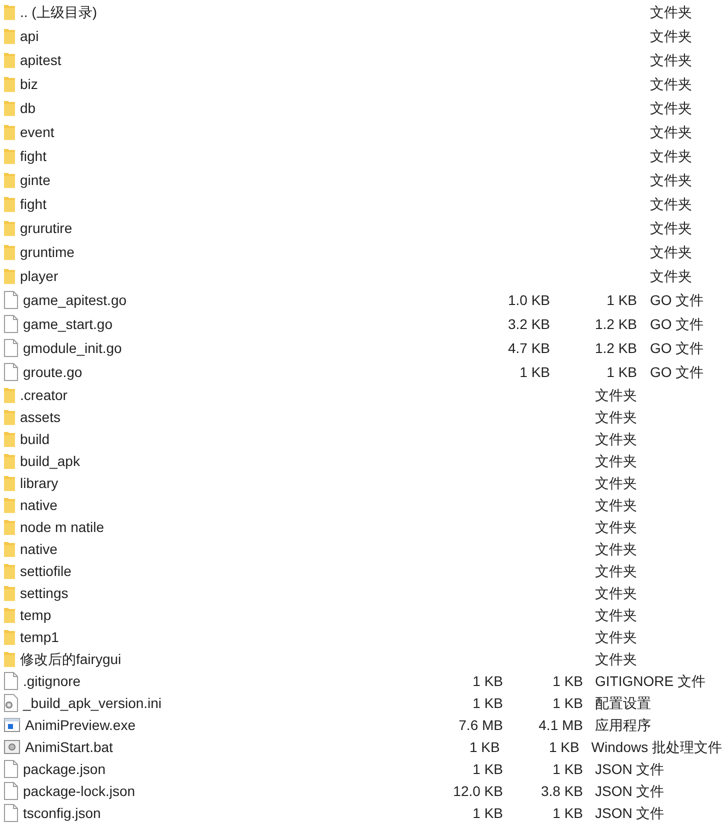 This screenshot has height=824, width=722. I want to click on file-name: tsconfig.json, so click(62, 813).